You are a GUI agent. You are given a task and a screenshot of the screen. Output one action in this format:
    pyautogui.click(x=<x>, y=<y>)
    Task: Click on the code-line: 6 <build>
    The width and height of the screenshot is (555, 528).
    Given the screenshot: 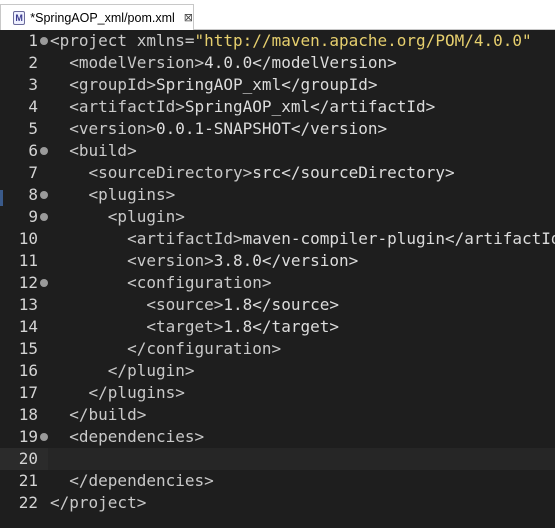 What is the action you would take?
    pyautogui.click(x=277, y=151)
    